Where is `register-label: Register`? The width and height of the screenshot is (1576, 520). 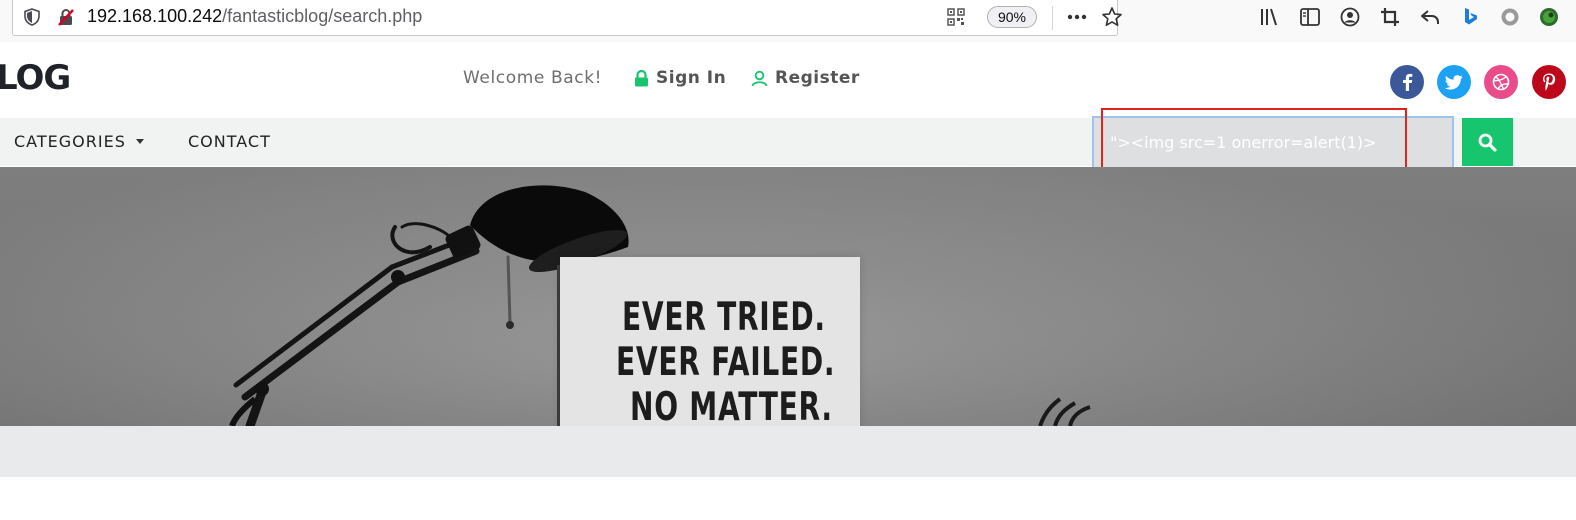
register-label: Register is located at coordinates (817, 78).